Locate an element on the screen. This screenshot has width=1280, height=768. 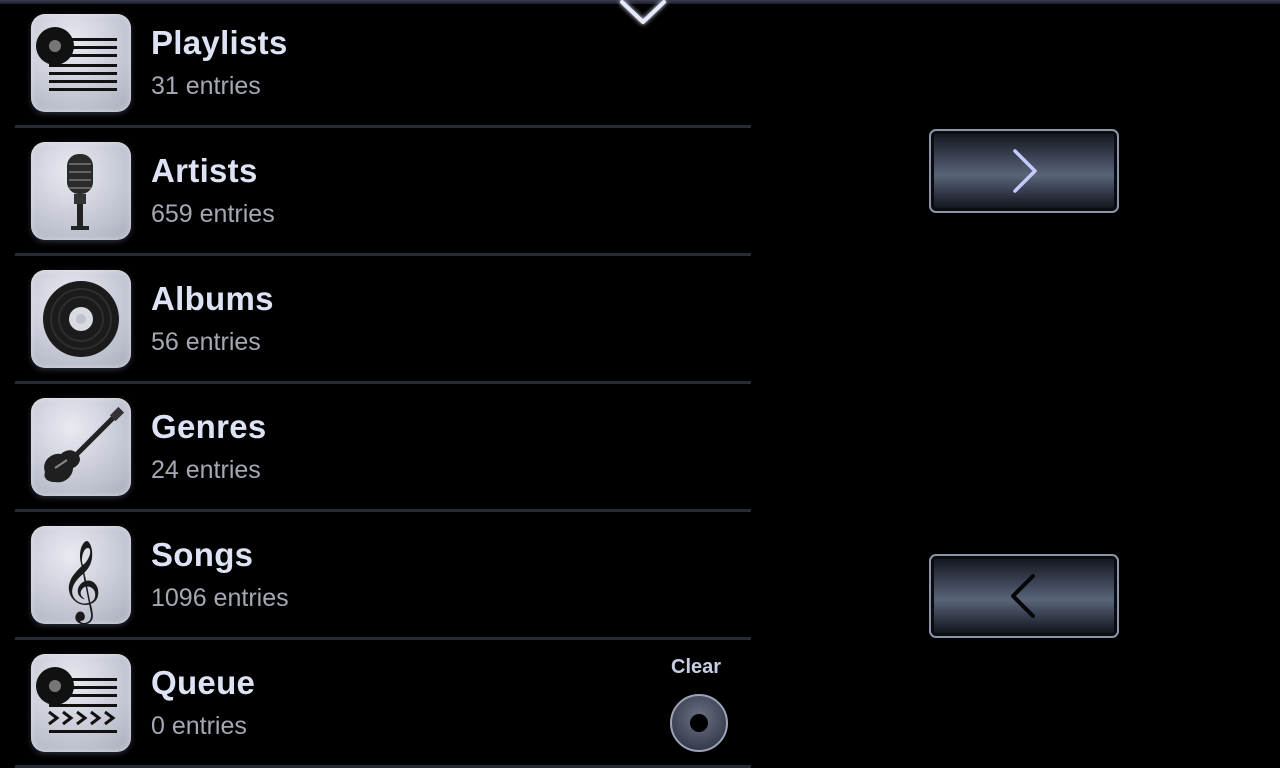
list-item-count: 0 entries is located at coordinates (199, 726).